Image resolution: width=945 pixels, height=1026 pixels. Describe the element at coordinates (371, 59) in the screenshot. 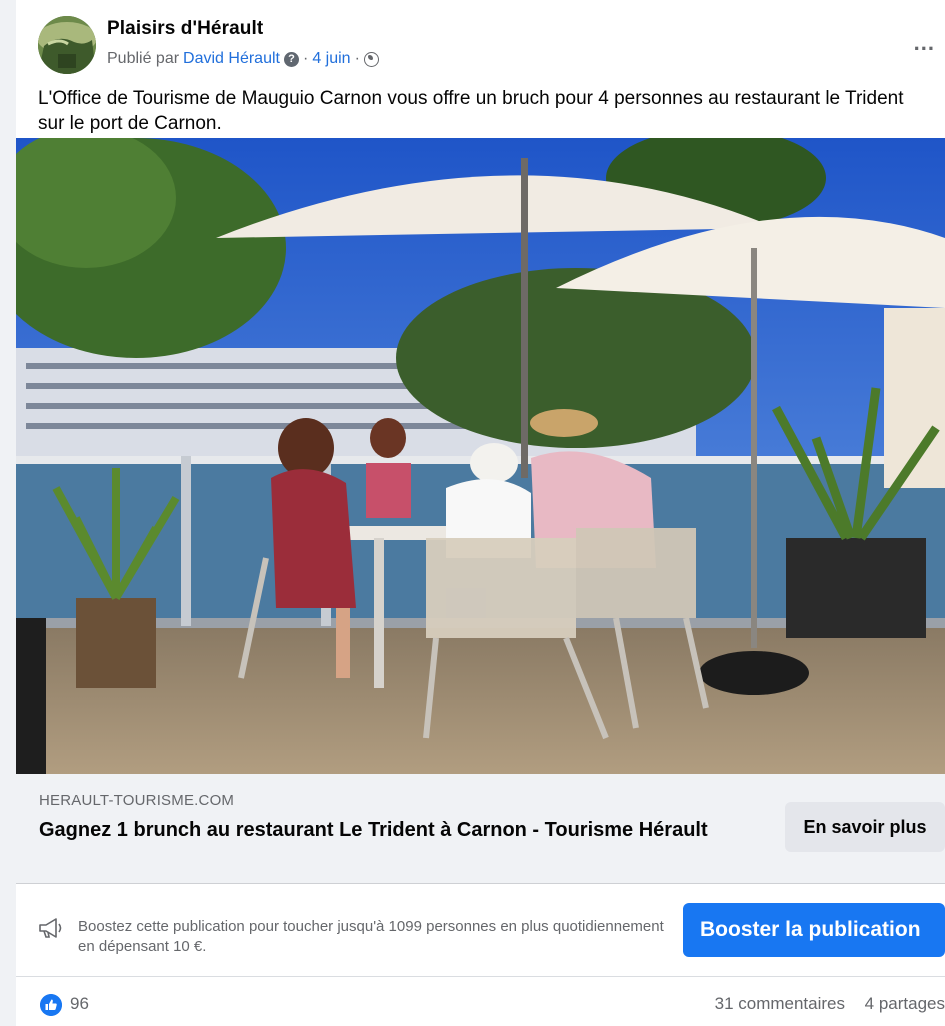

I see `globe-icon` at that location.